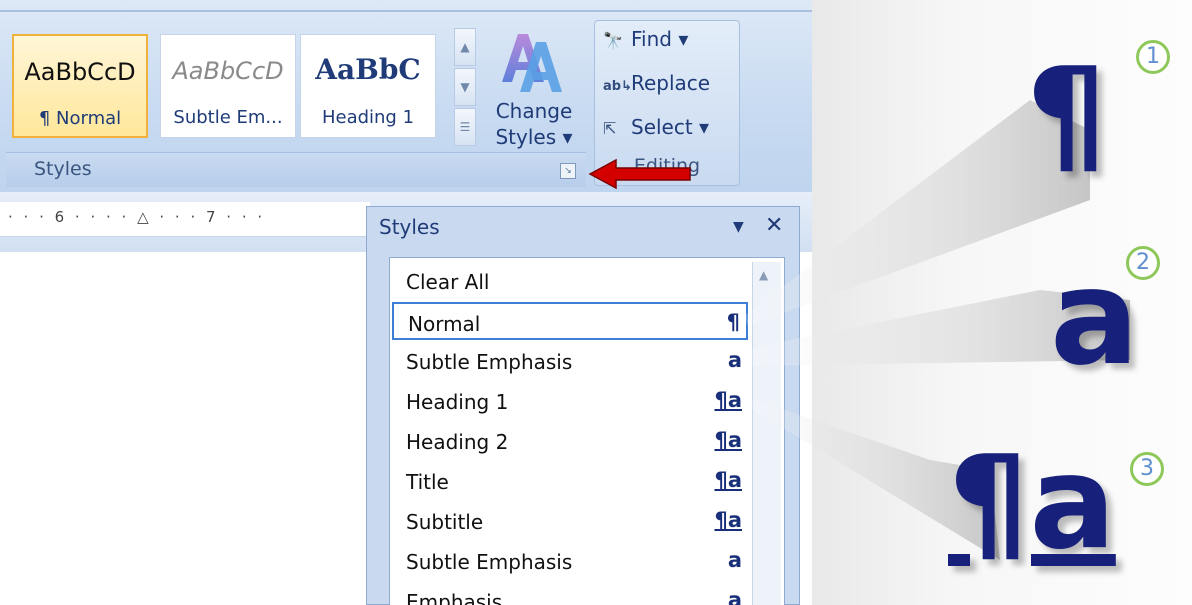 This screenshot has height=605, width=1192. What do you see at coordinates (457, 402) in the screenshot?
I see `style-item-name: Heading 1` at bounding box center [457, 402].